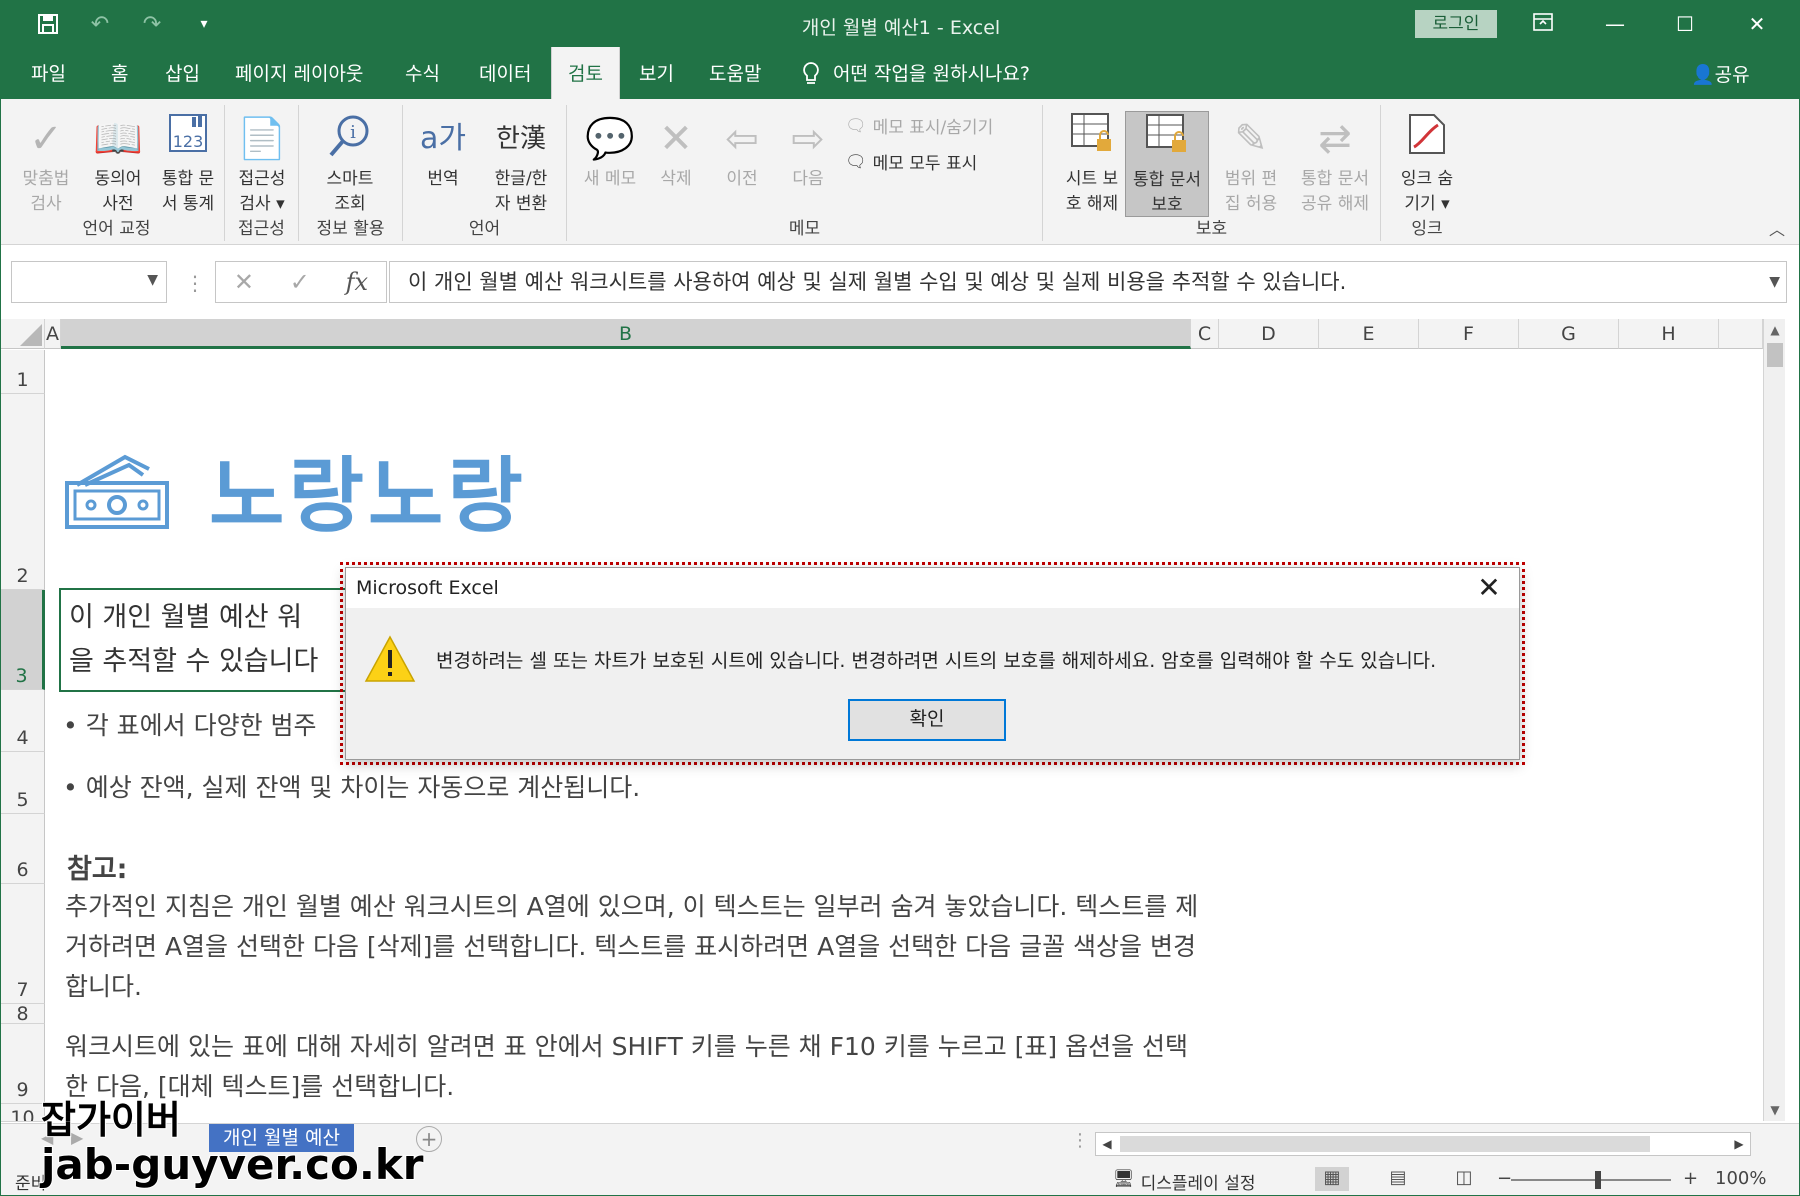 The image size is (1800, 1196). I want to click on row-number: 1, so click(22, 380).